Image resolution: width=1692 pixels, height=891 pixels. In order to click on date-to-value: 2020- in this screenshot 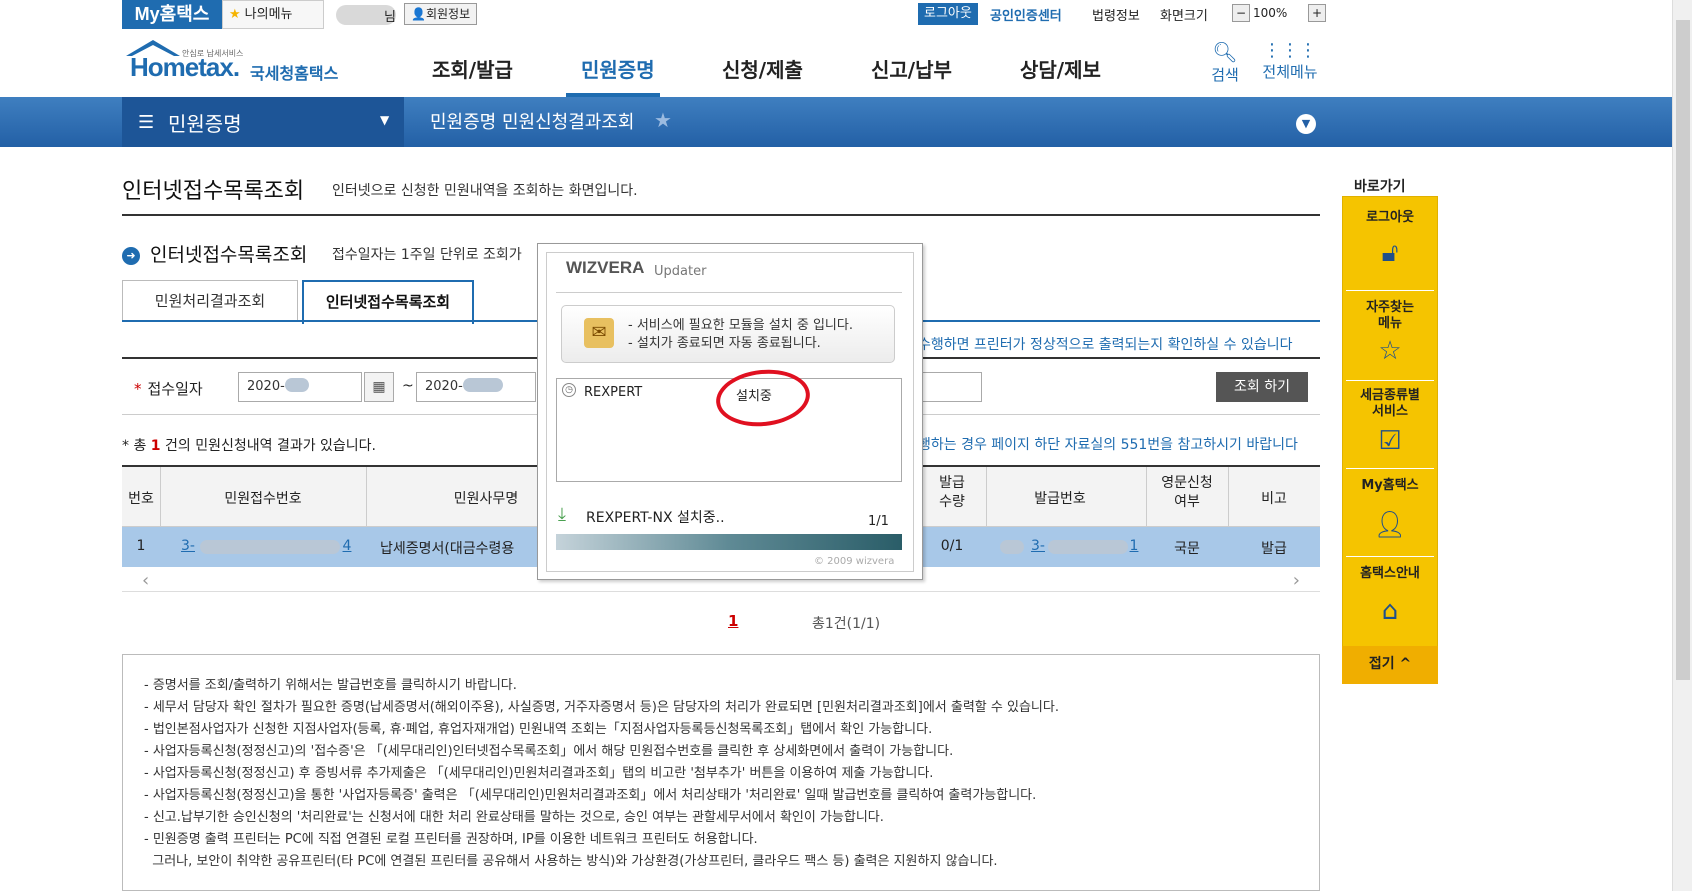, I will do `click(444, 386)`.